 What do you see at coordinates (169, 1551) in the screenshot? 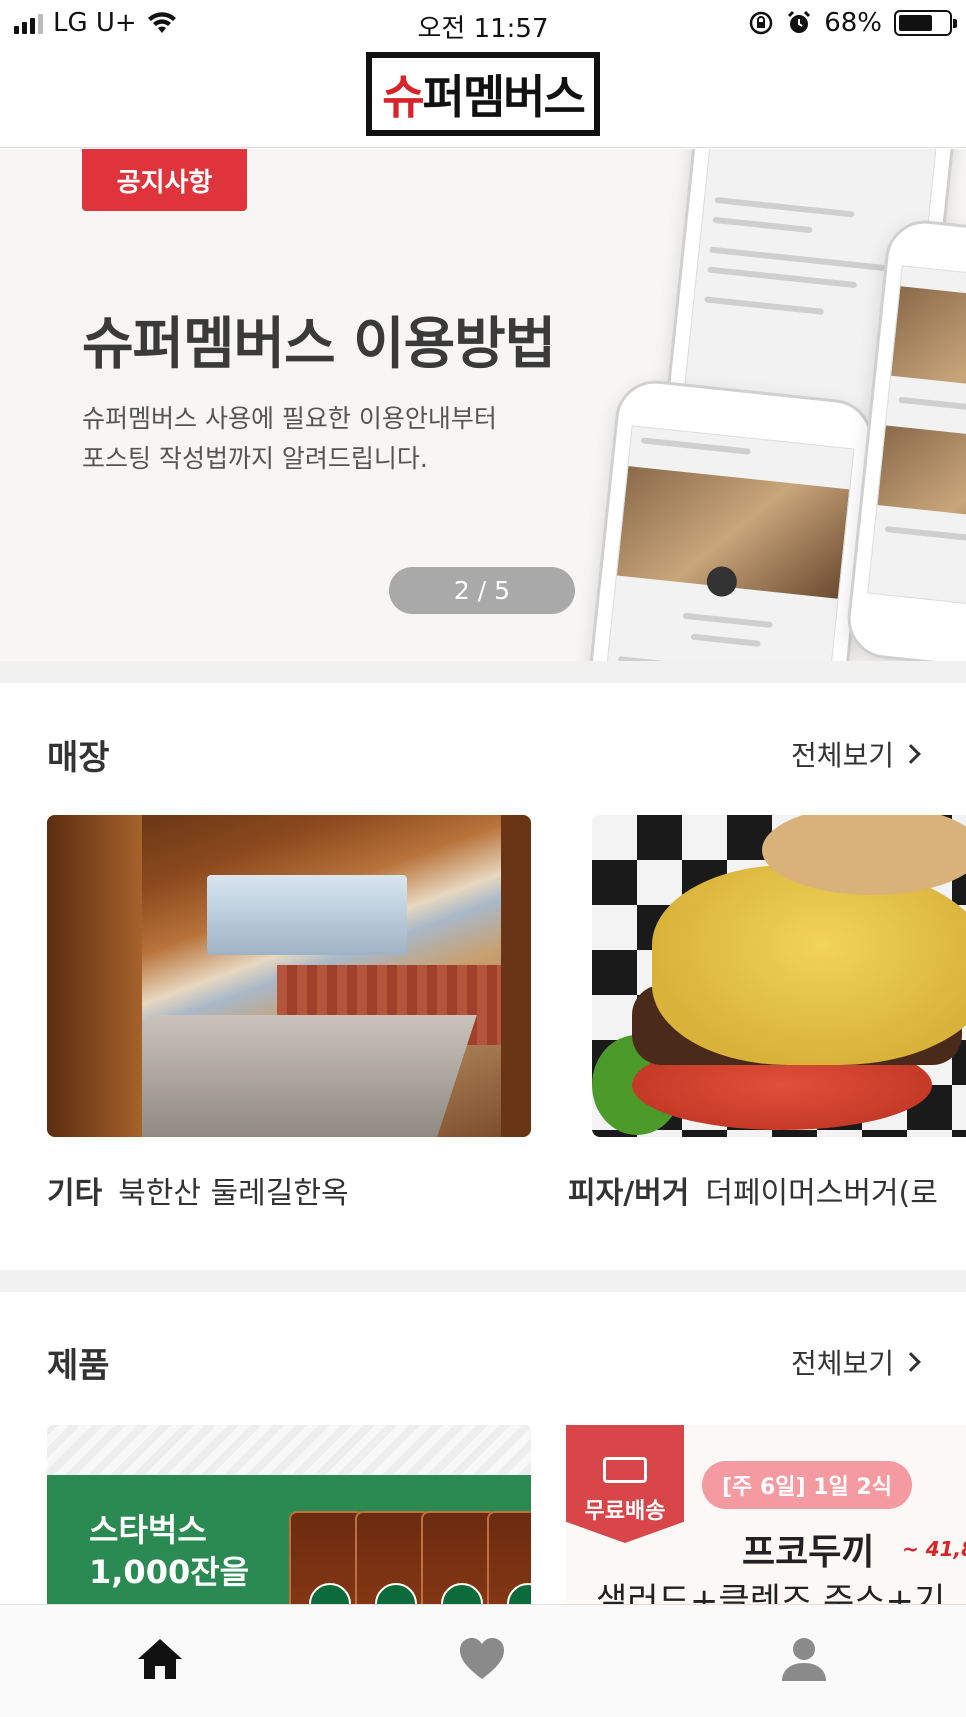
I see `product-promo-text: 스타벅스 1,000잔을` at bounding box center [169, 1551].